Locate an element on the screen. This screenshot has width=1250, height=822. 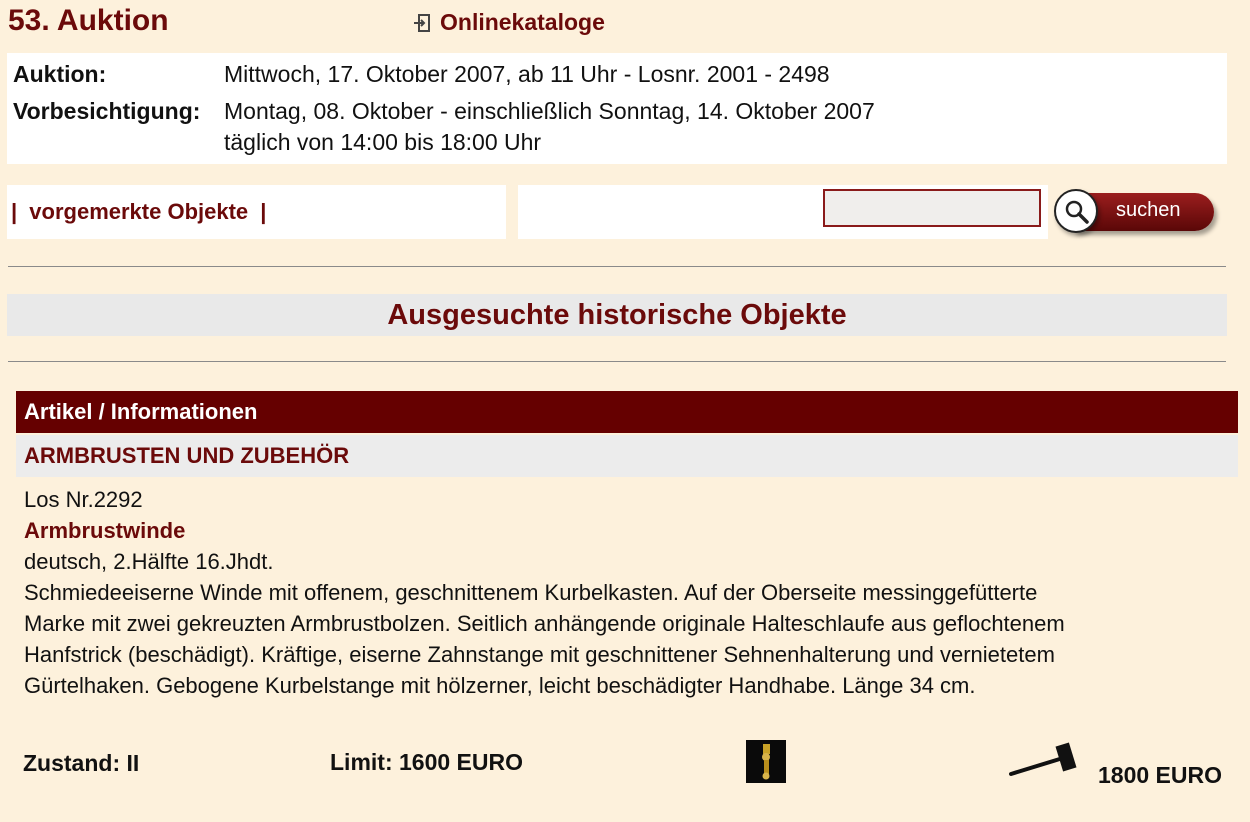
online-catalog-link: Onlinekataloge is located at coordinates (508, 22).